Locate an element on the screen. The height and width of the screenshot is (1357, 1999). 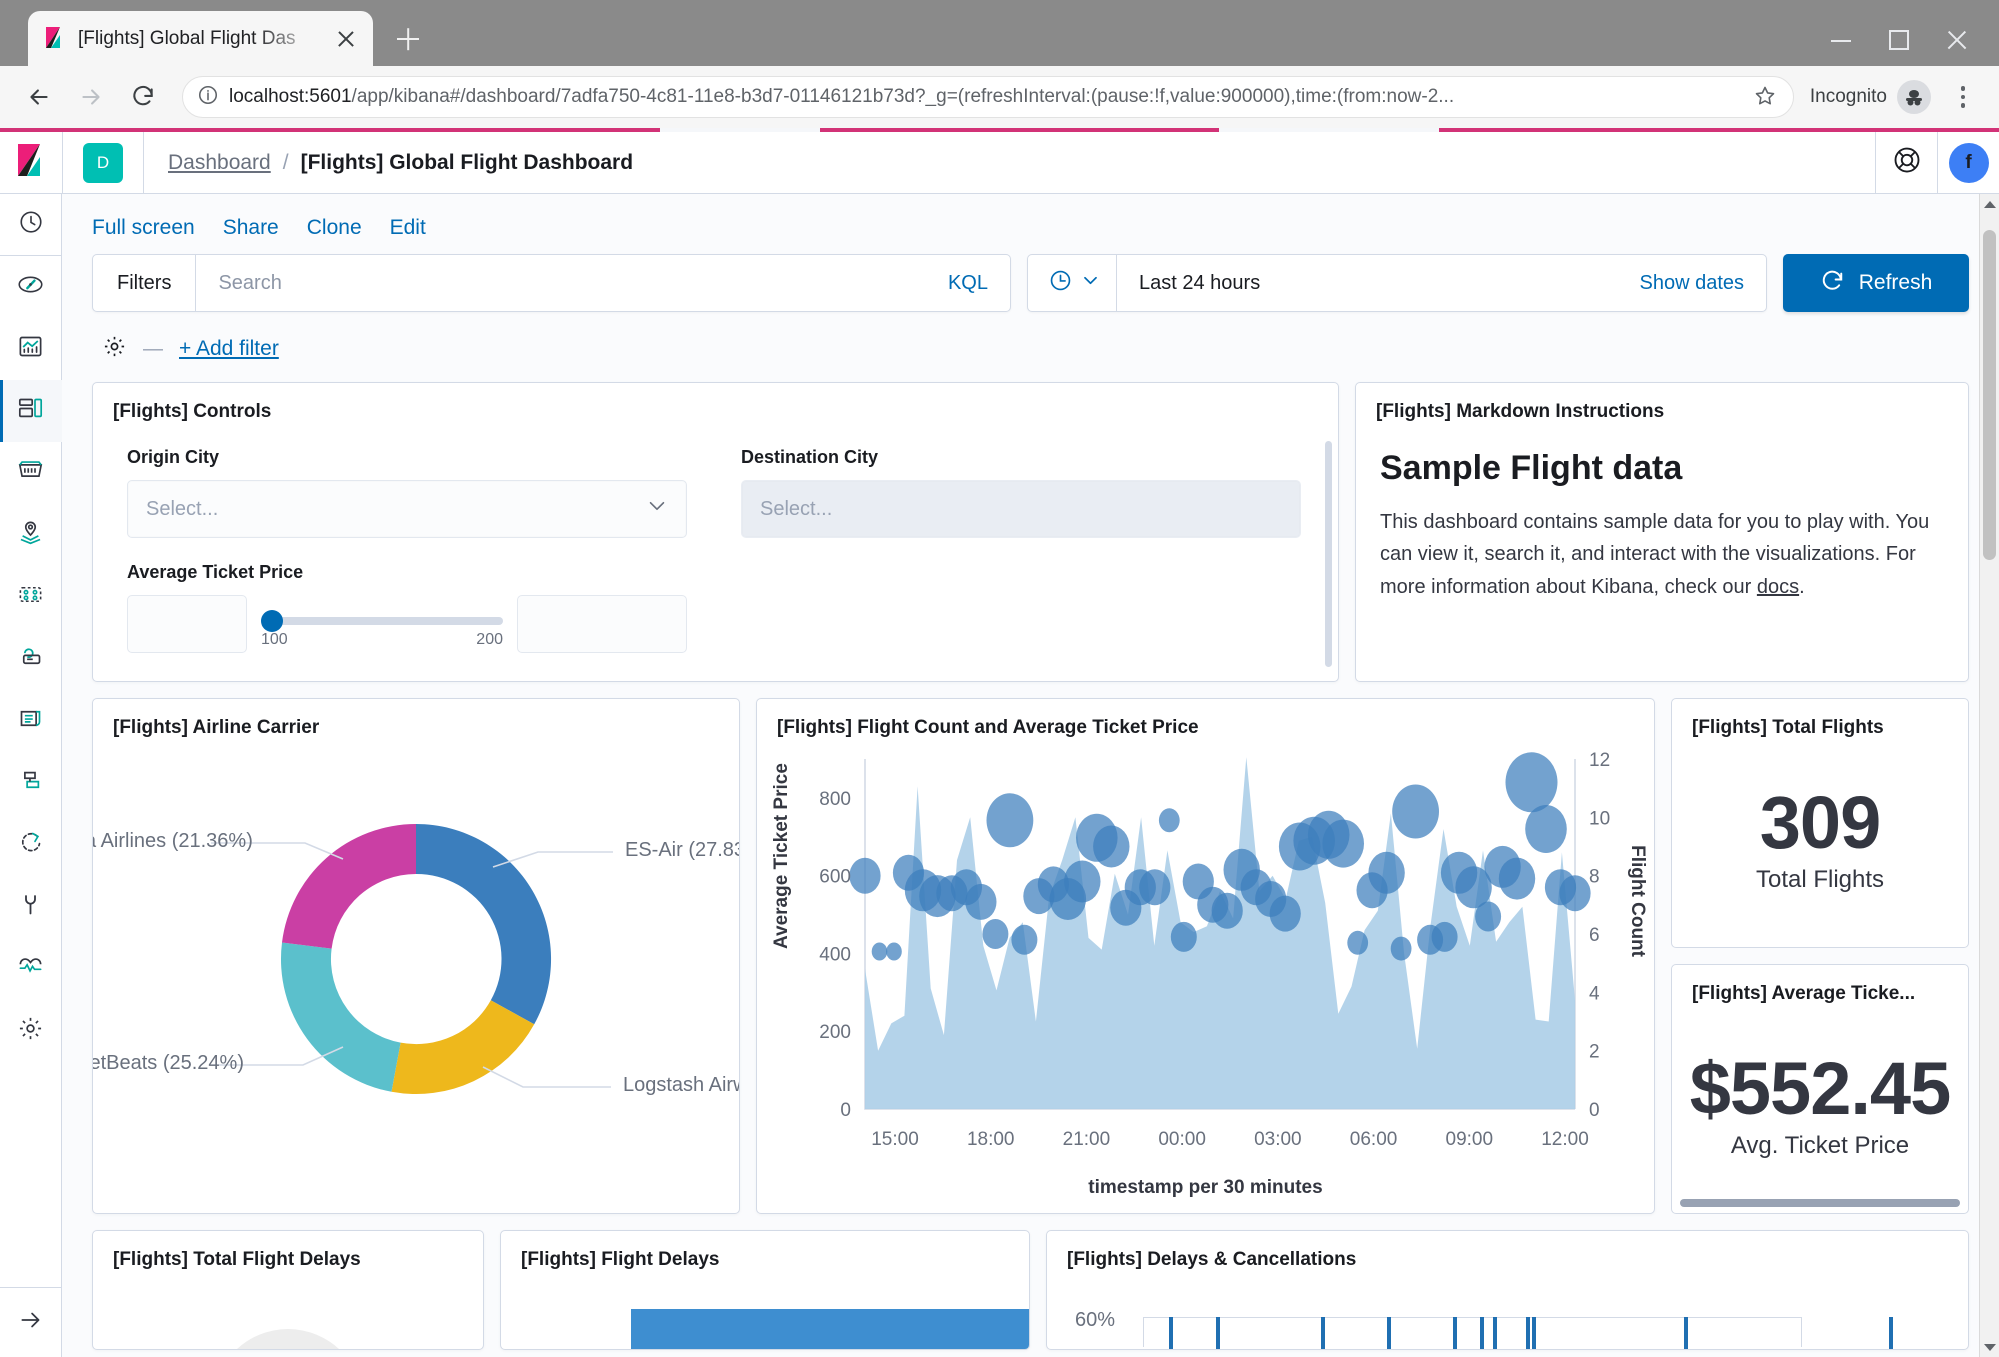
donut-label-jetbeats: letBeats (25.24%) is located at coordinates (168, 1063).